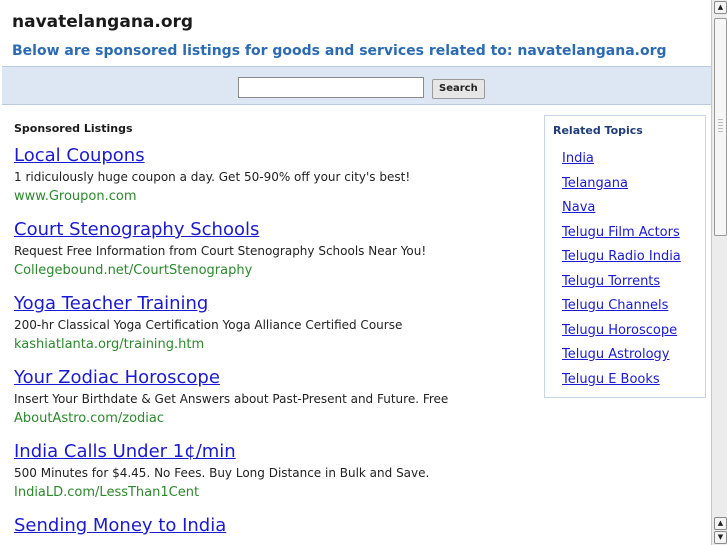 This screenshot has height=545, width=727. What do you see at coordinates (274, 271) in the screenshot?
I see `listing-url-link: Collegebound.net/CourtStenography` at bounding box center [274, 271].